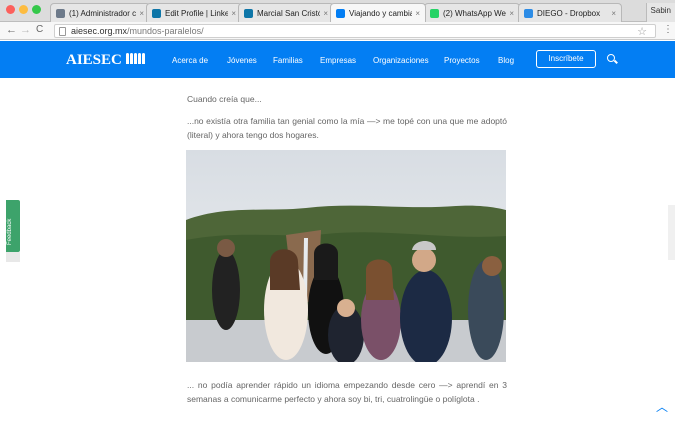  Describe the element at coordinates (10, 232) in the screenshot. I see `feedback-label: Feedback` at that location.